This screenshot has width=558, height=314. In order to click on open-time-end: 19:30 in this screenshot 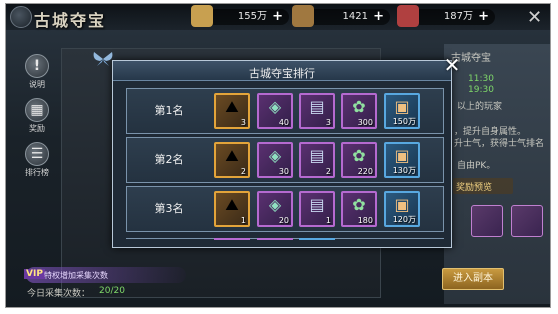, I will do `click(481, 90)`.